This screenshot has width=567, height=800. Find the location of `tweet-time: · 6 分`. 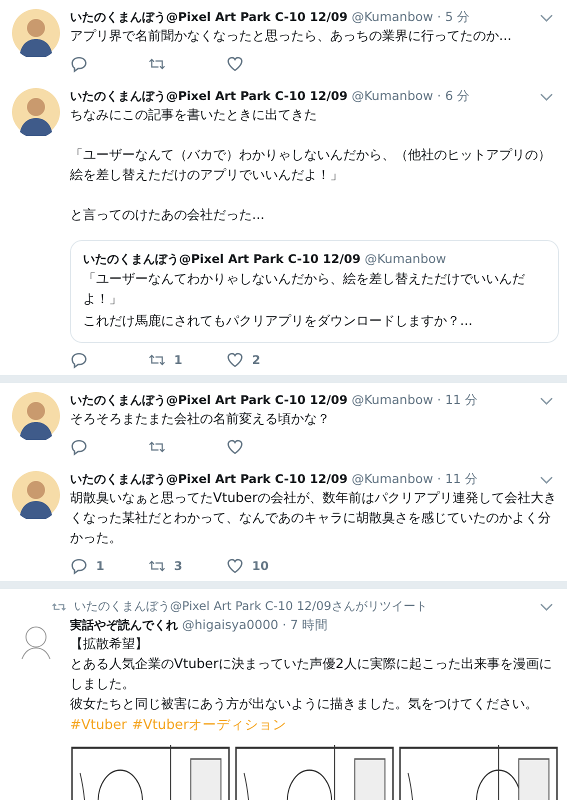

tweet-time: · 6 分 is located at coordinates (453, 96).